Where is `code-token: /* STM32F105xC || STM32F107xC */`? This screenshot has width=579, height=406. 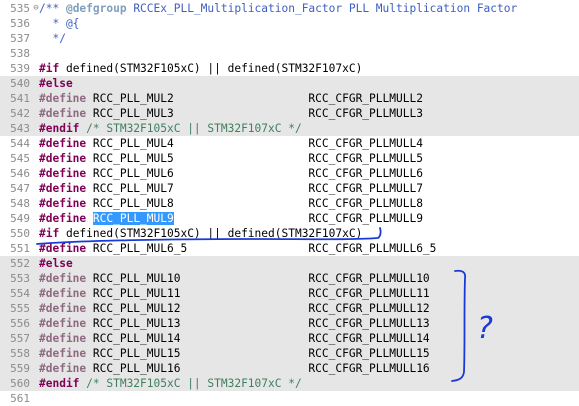
code-token: /* STM32F105xC || STM32F107xC */ is located at coordinates (190, 383).